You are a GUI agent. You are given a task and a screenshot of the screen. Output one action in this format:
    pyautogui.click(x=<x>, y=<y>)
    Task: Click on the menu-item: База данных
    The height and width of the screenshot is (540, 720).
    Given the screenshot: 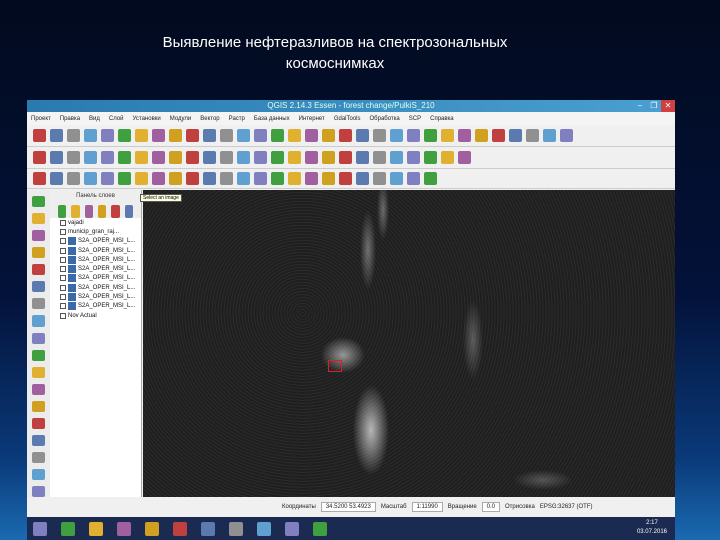 What is the action you would take?
    pyautogui.click(x=272, y=119)
    